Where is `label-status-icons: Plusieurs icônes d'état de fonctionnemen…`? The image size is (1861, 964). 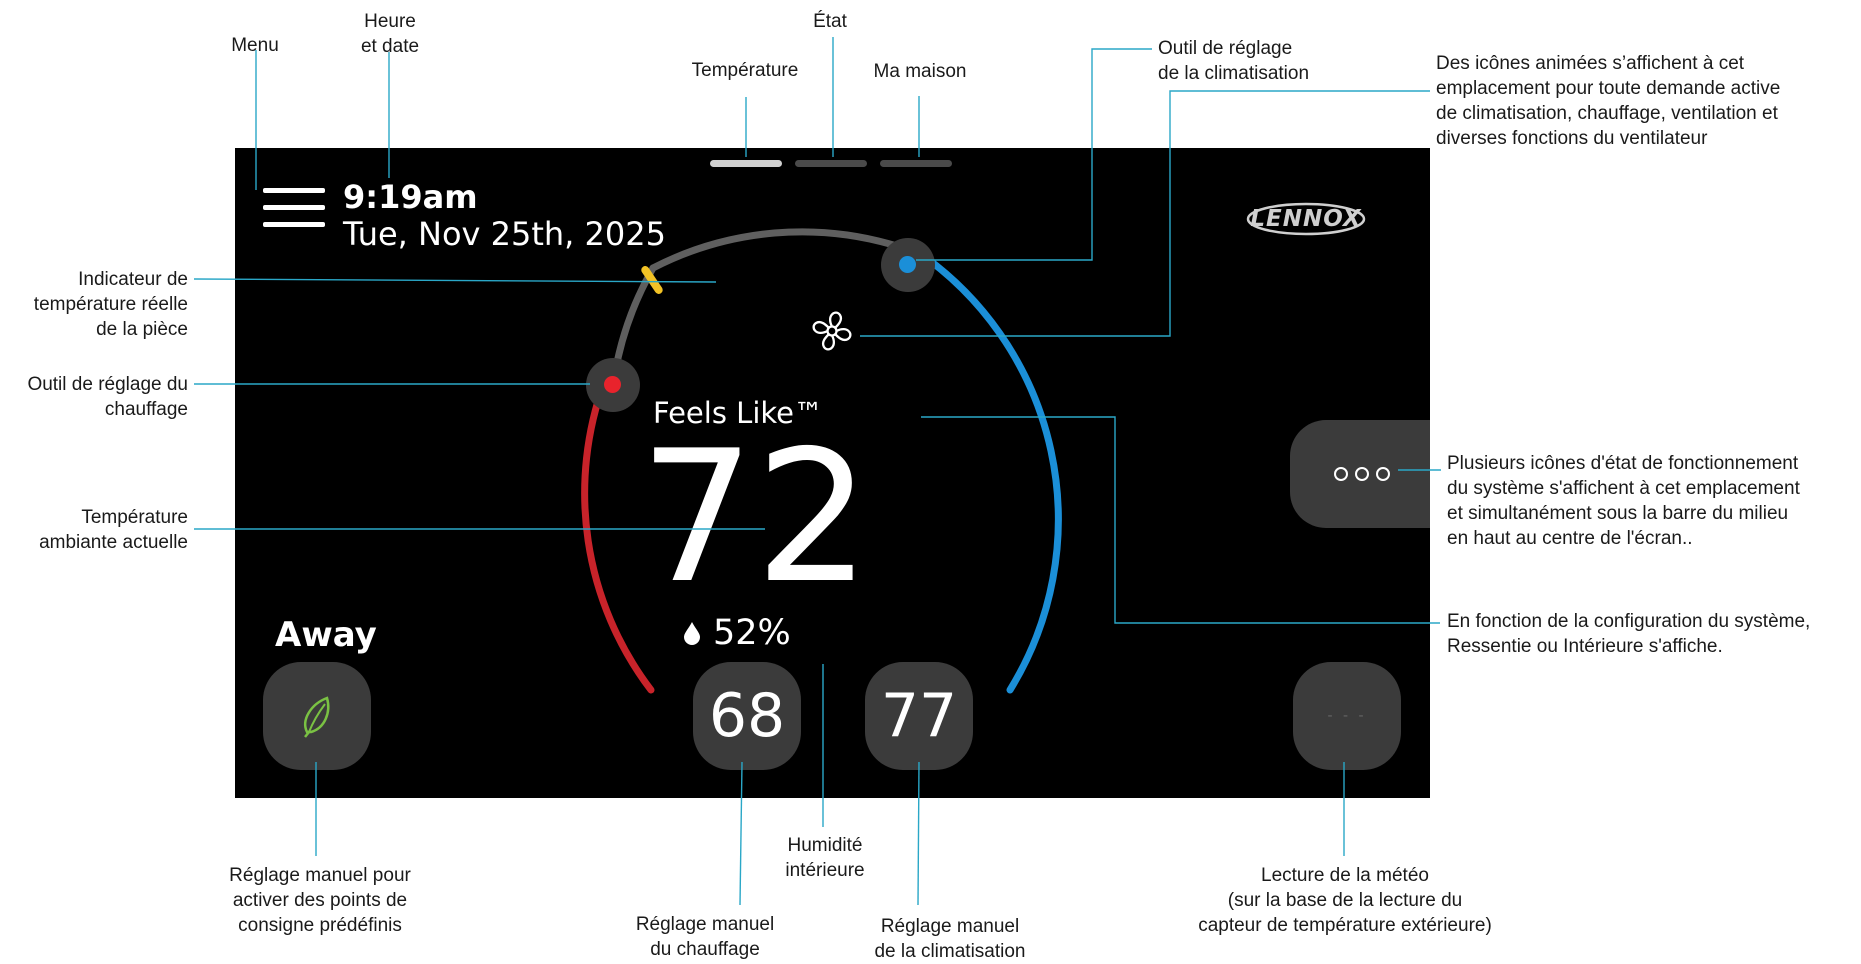 label-status-icons: Plusieurs icônes d'état de fonctionnemen… is located at coordinates (1623, 501).